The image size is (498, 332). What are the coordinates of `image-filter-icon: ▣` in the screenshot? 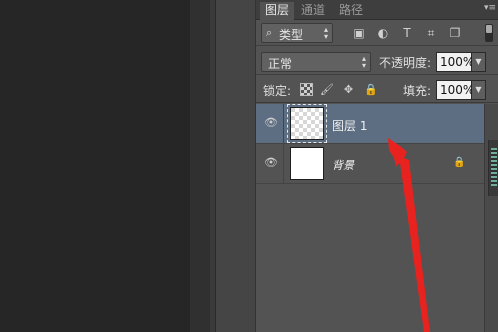 It's located at (359, 33).